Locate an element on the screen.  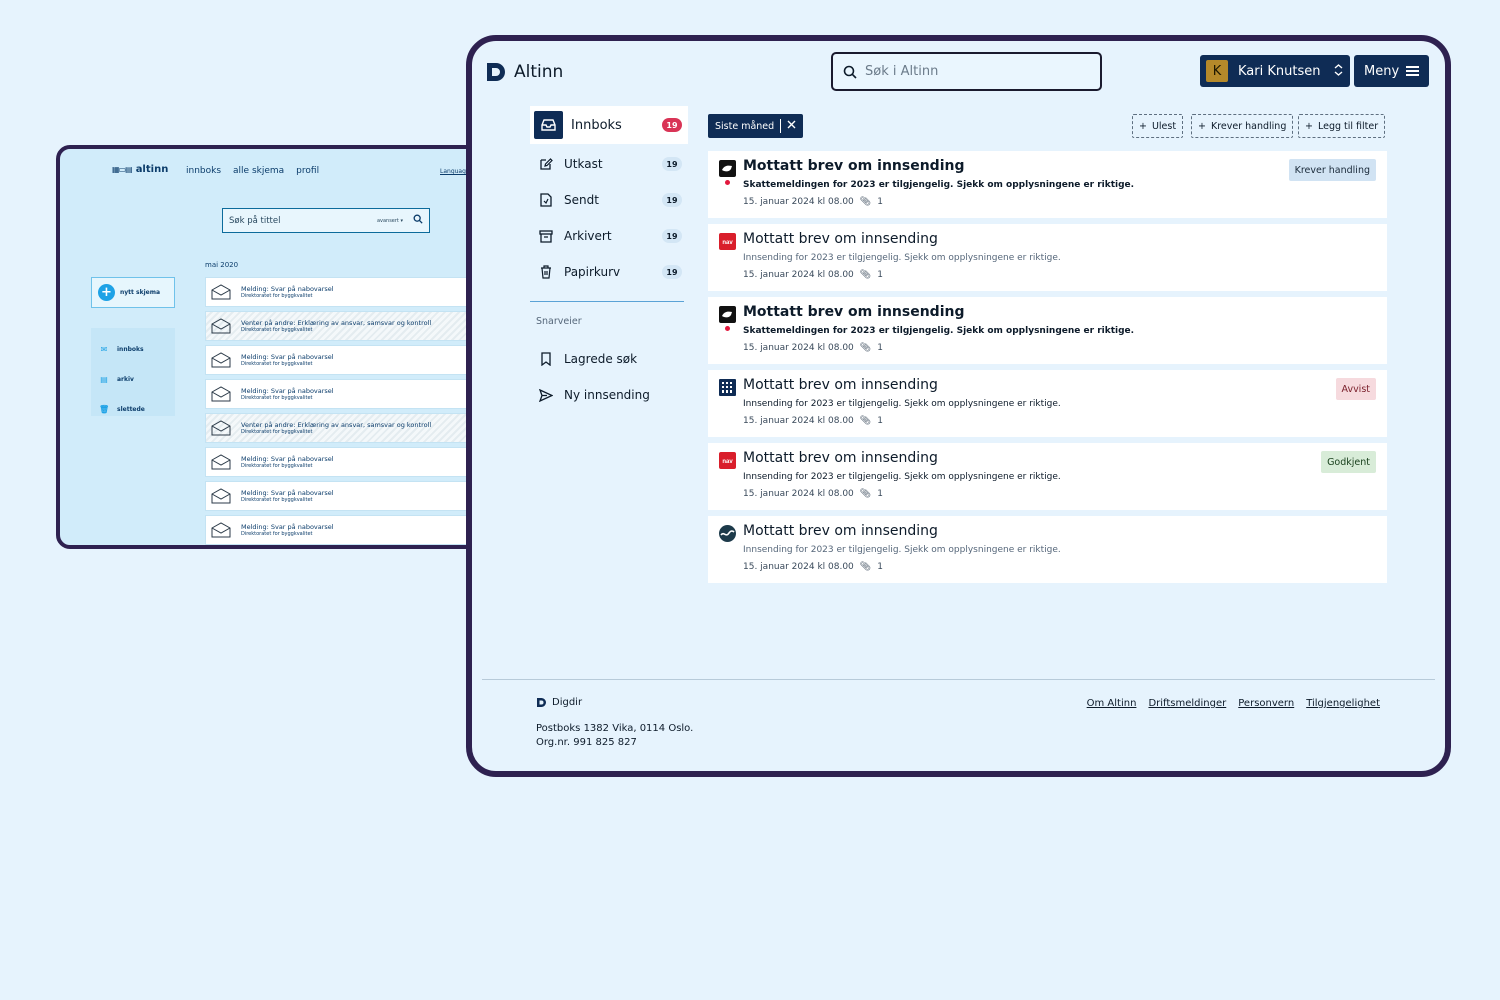
sidebar-item-innboks: Innboks 19 is located at coordinates (609, 125).